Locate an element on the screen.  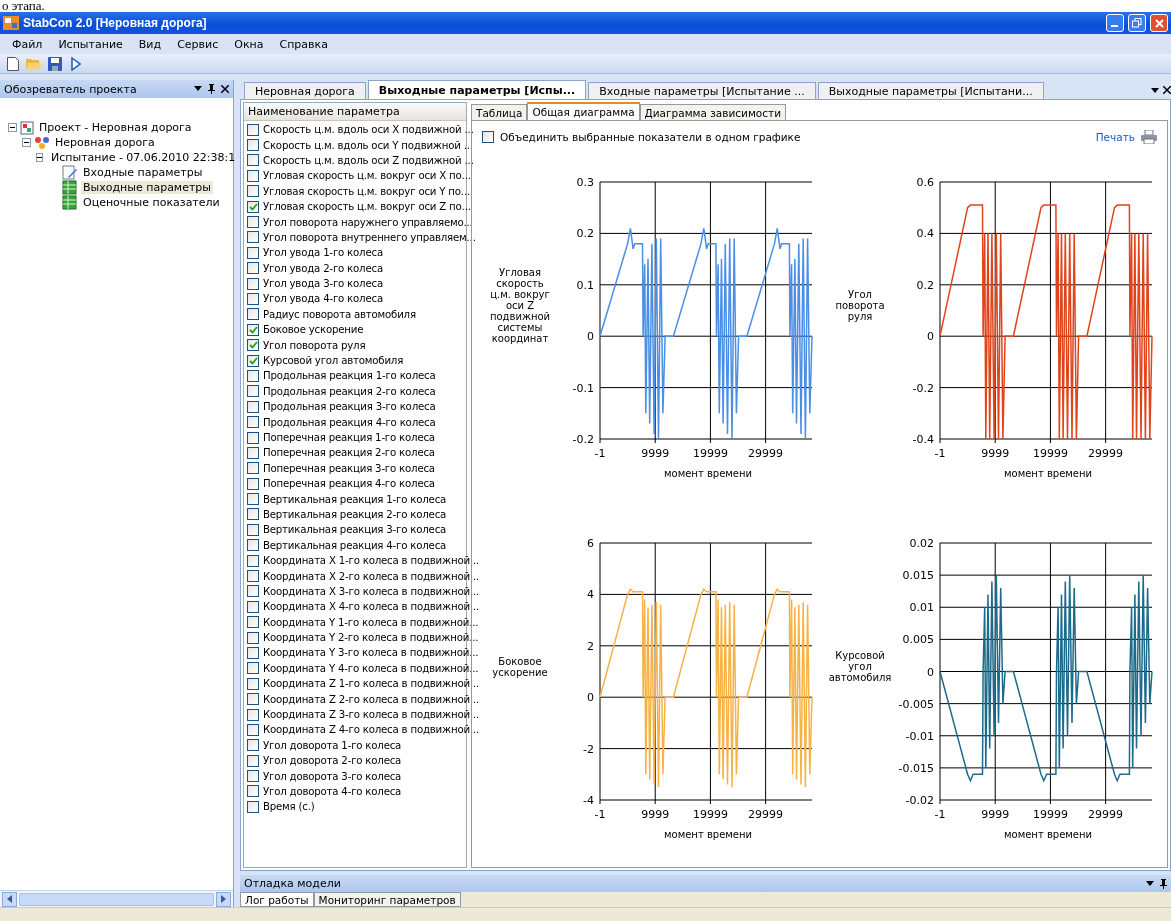
tree-item: Неровная дорога is located at coordinates (105, 142).